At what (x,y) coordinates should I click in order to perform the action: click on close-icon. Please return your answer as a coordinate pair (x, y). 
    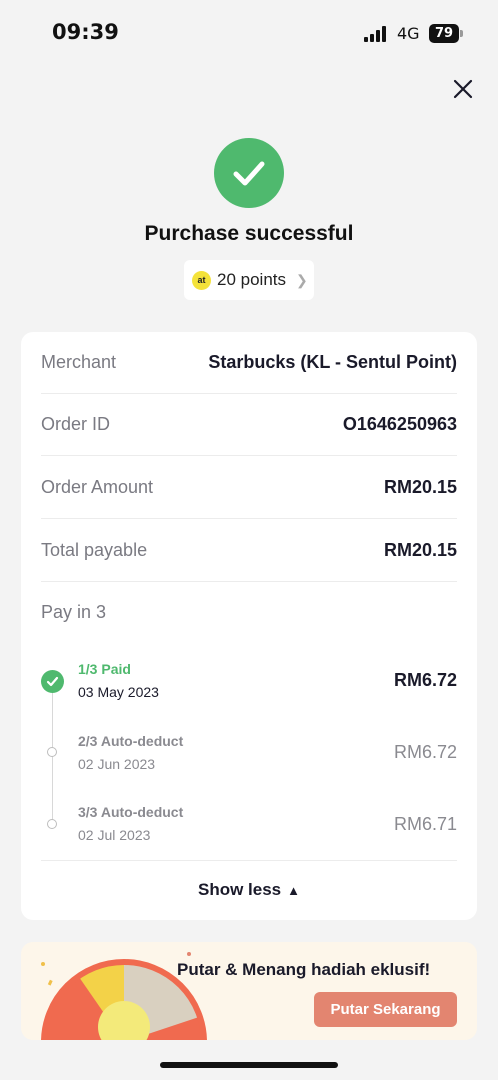
    Looking at the image, I should click on (463, 89).